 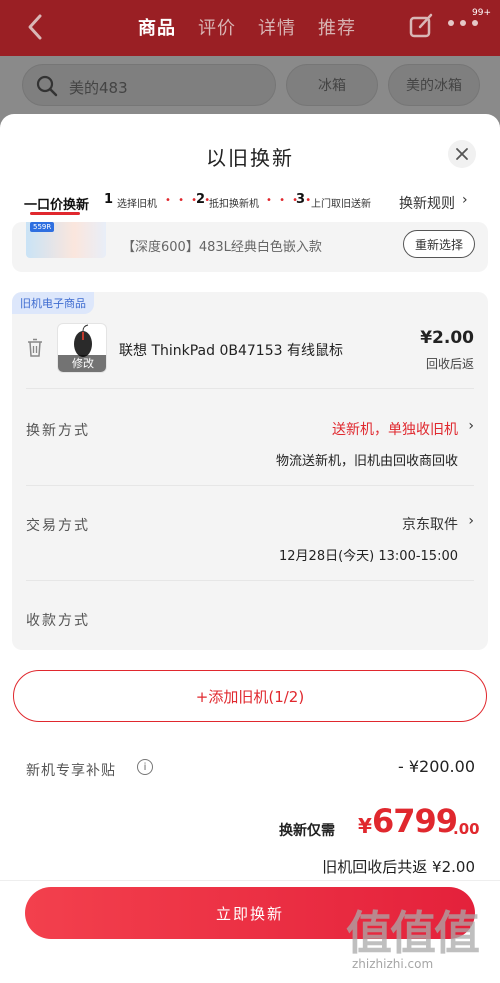 What do you see at coordinates (250, 158) in the screenshot?
I see `sheet-title: 以旧换新` at bounding box center [250, 158].